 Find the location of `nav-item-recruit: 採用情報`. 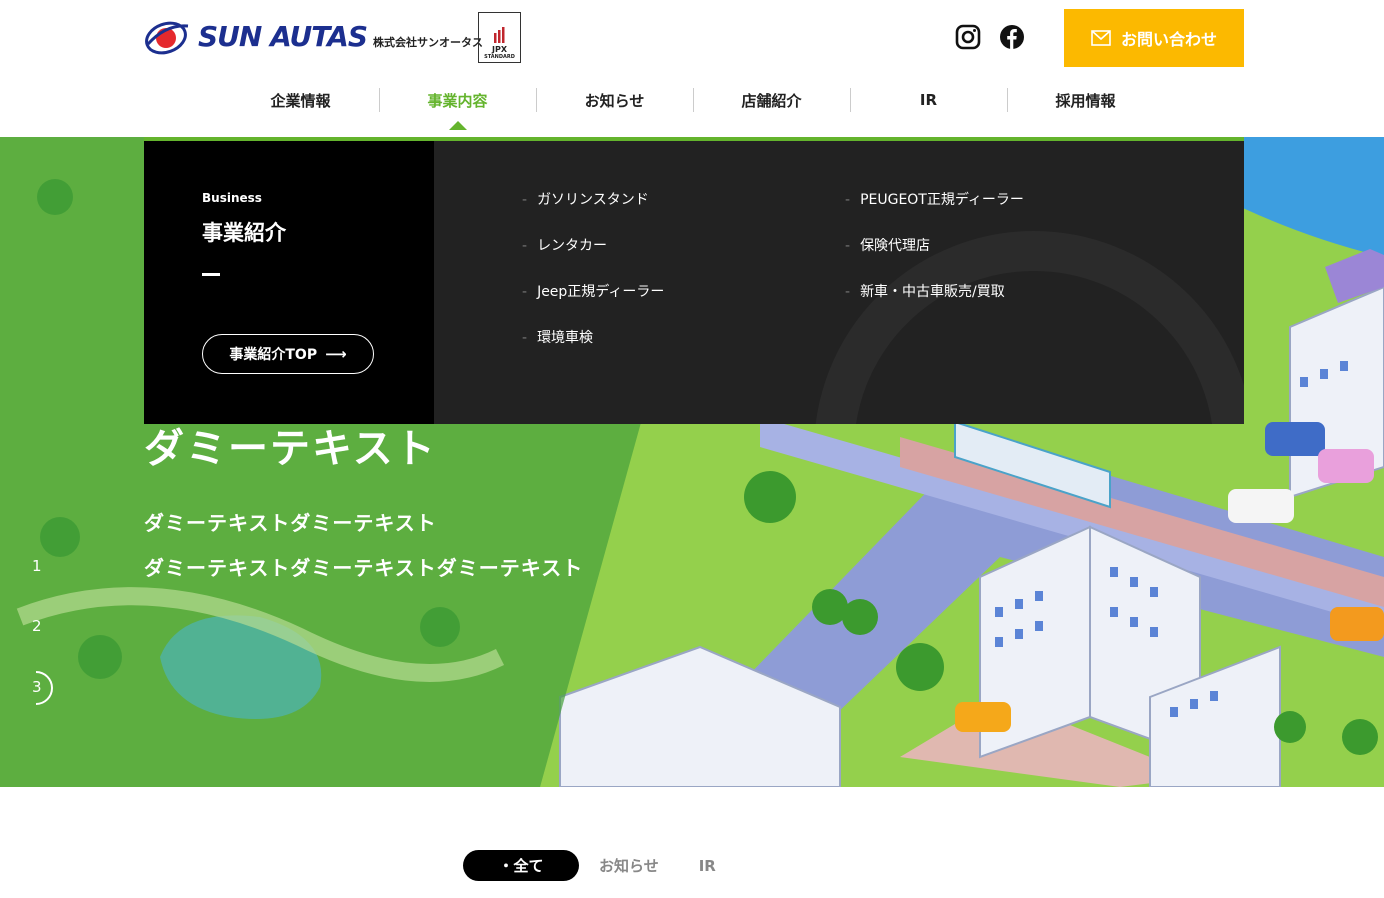

nav-item-recruit: 採用情報 is located at coordinates (1085, 100).